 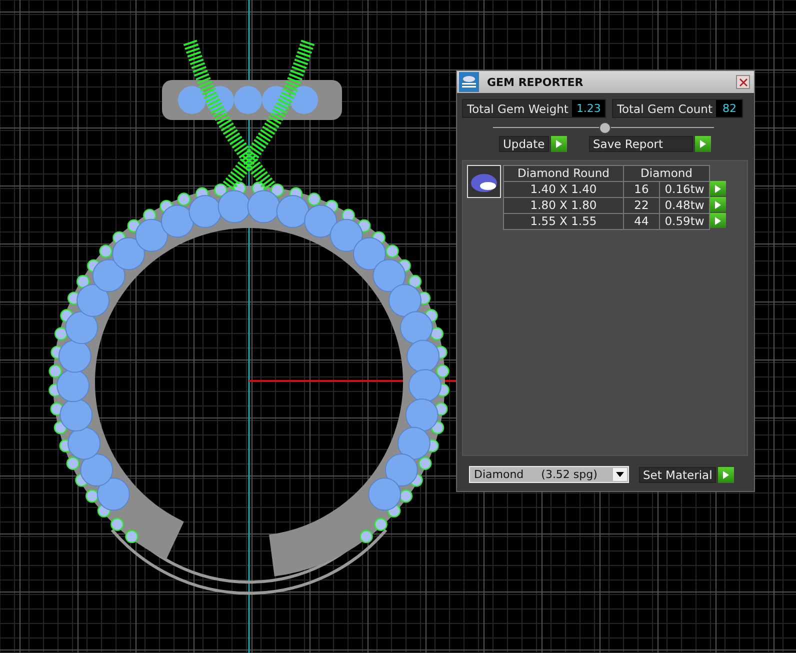 I want to click on close-button, so click(x=743, y=82).